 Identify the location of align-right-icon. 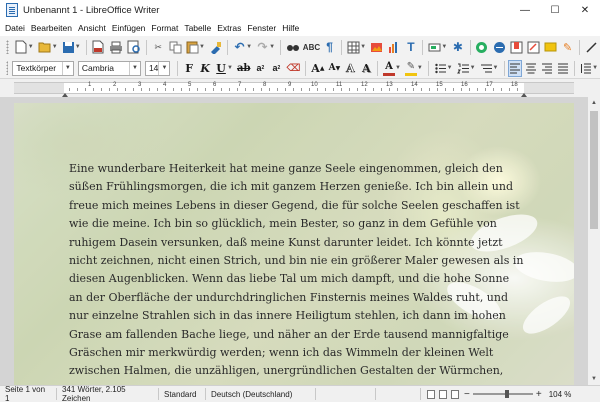
(547, 68).